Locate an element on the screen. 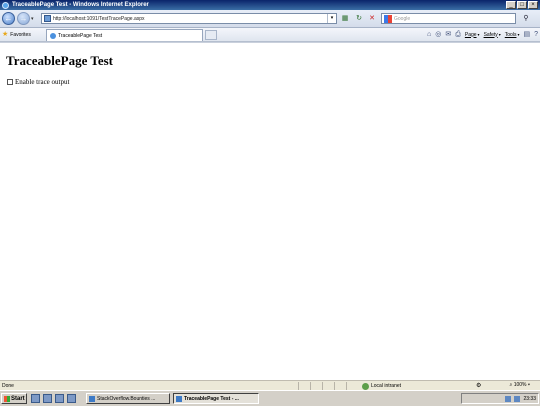 This screenshot has width=540, height=406. globe-icon is located at coordinates (365, 386).